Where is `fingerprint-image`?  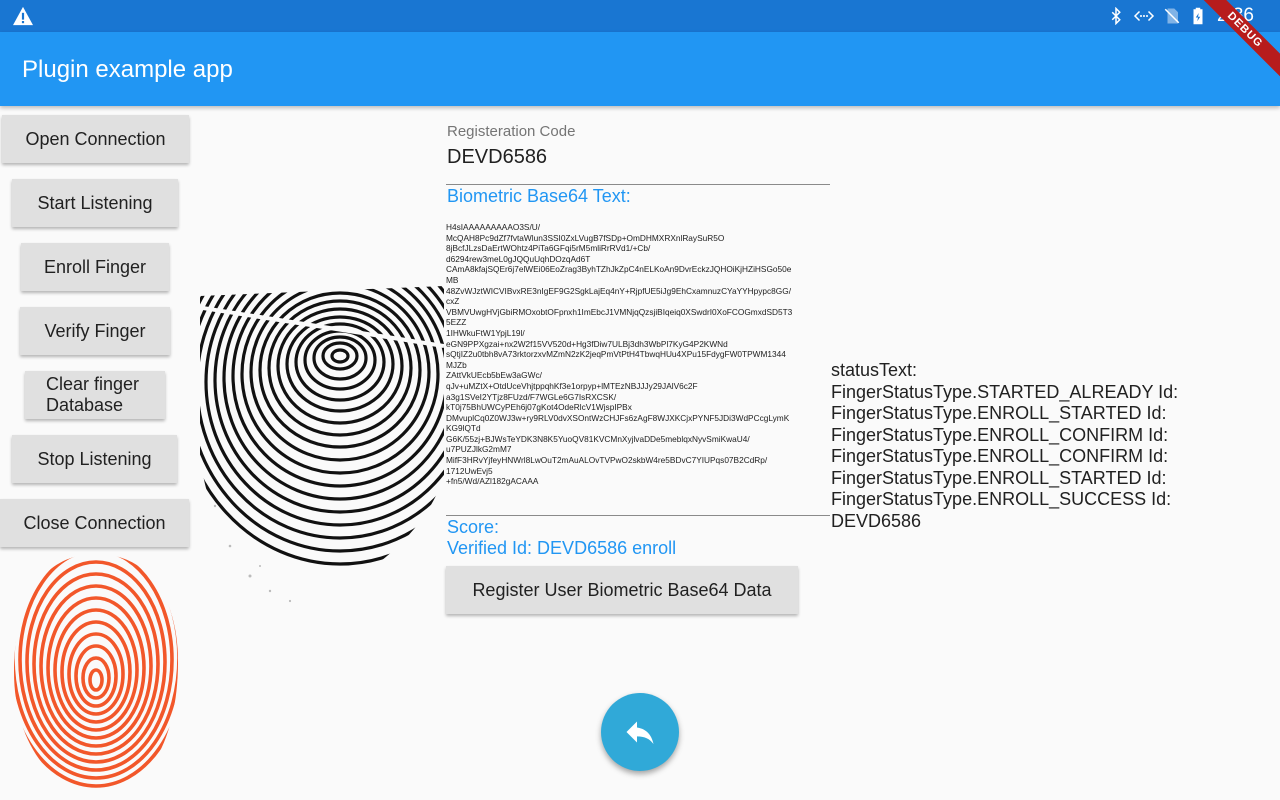 fingerprint-image is located at coordinates (317, 444).